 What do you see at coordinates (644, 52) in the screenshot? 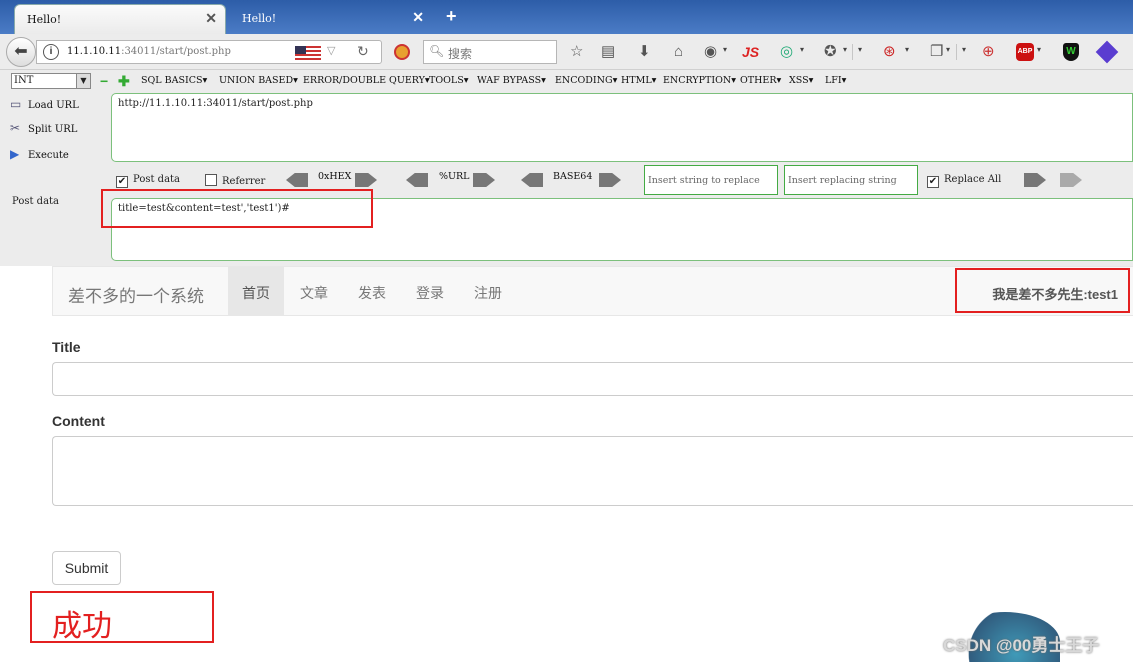
I see `download-icon: ⬇` at bounding box center [644, 52].